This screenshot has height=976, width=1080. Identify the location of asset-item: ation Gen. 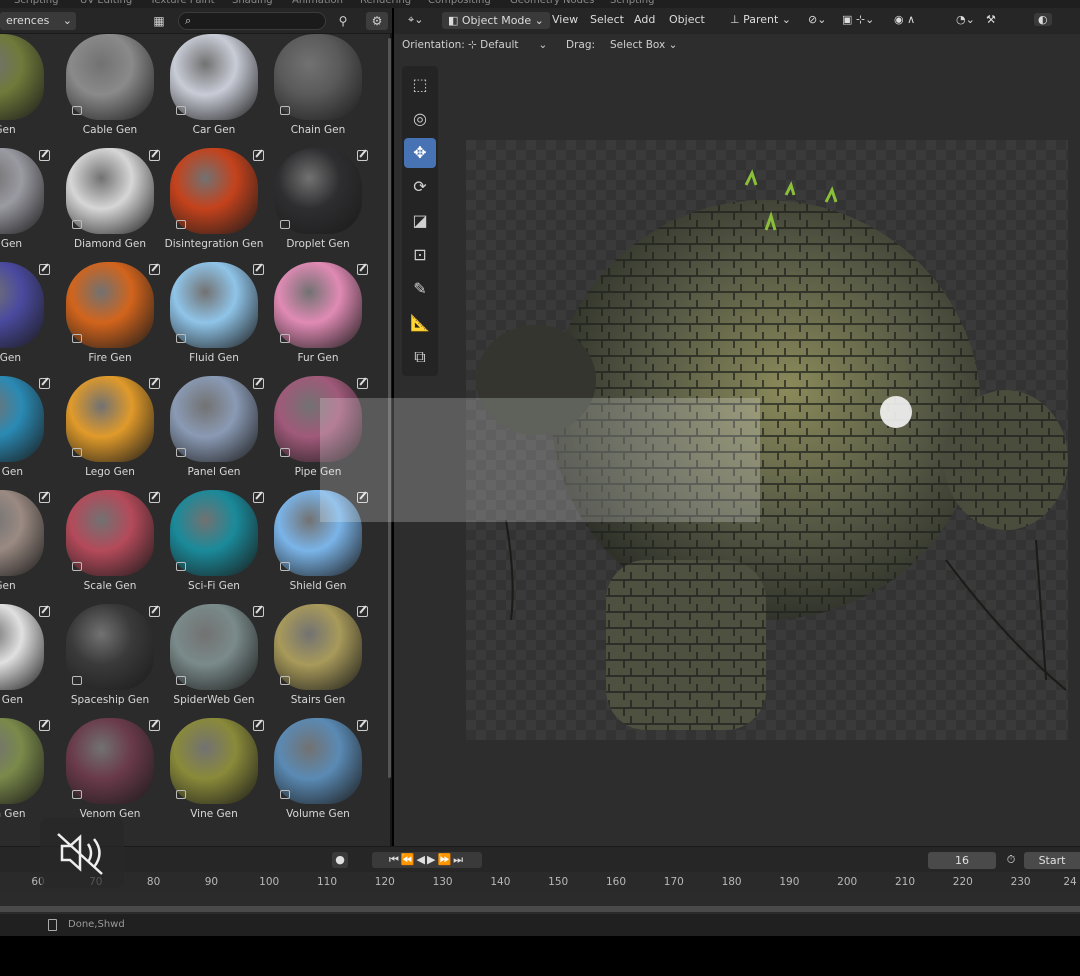
(26, 775).